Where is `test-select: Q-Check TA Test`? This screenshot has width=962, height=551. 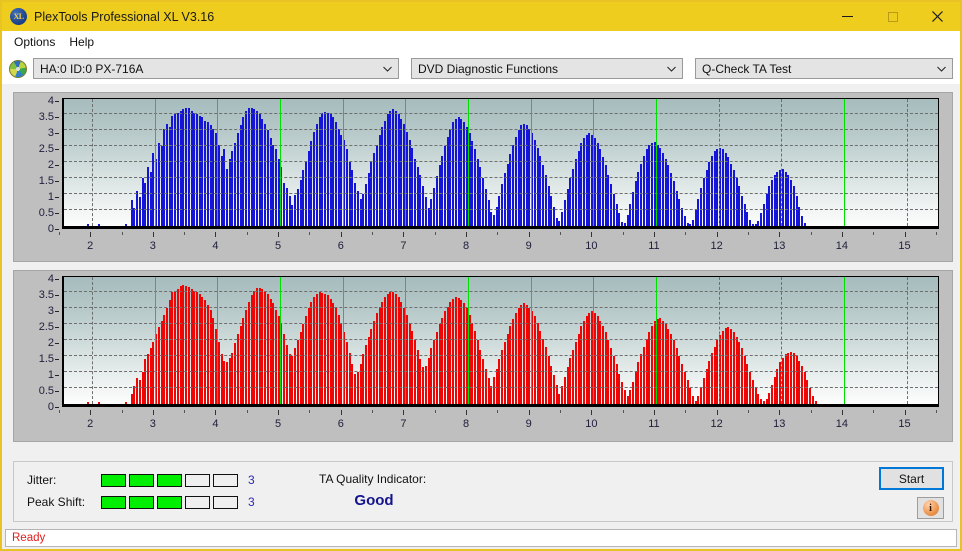 test-select: Q-Check TA Test is located at coordinates (824, 68).